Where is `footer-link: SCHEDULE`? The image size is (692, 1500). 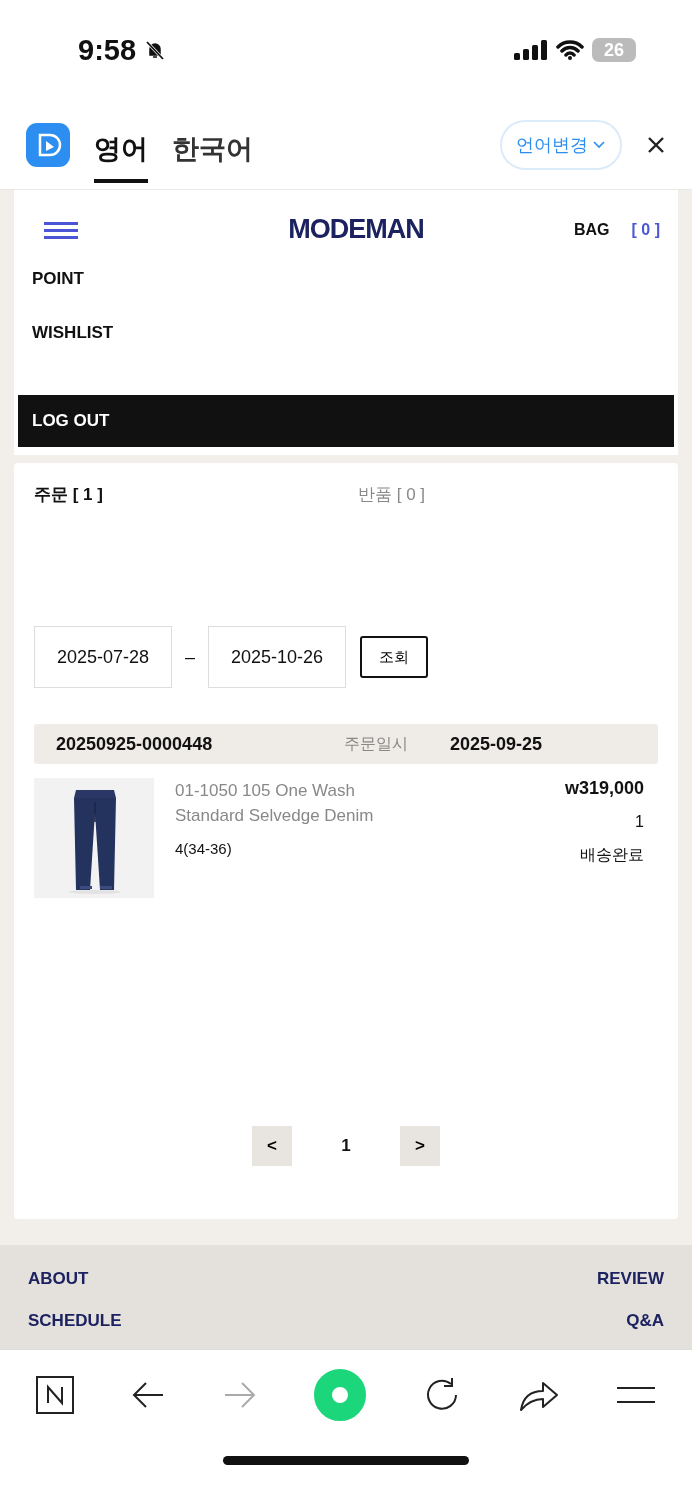 footer-link: SCHEDULE is located at coordinates (75, 1321).